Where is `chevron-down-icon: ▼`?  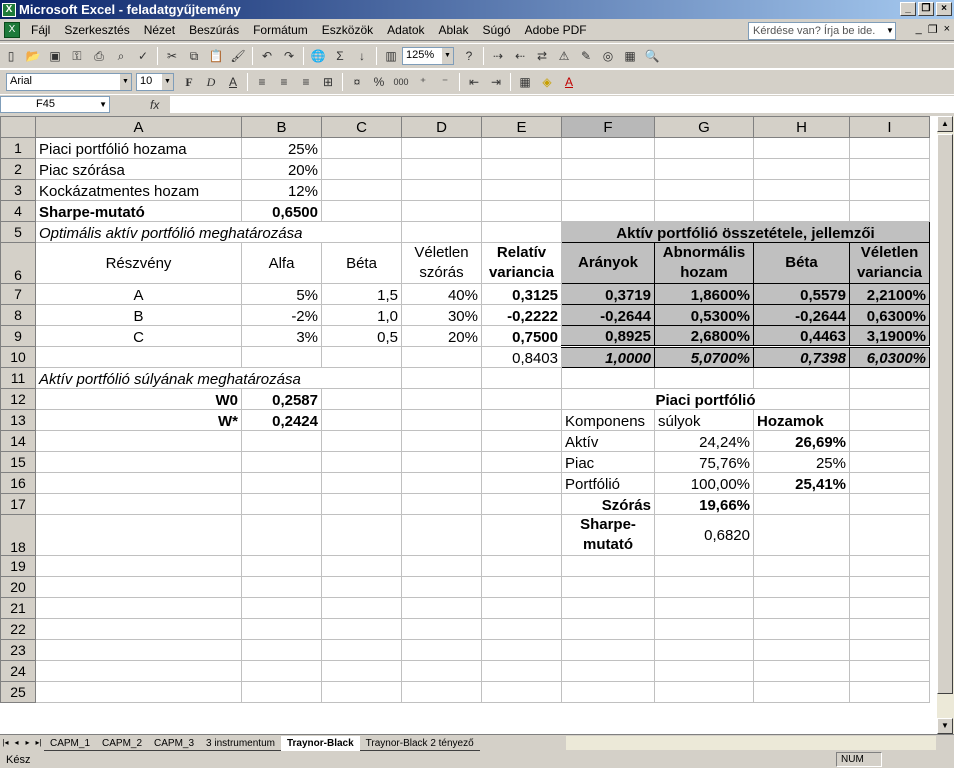 chevron-down-icon: ▼ is located at coordinates (103, 104).